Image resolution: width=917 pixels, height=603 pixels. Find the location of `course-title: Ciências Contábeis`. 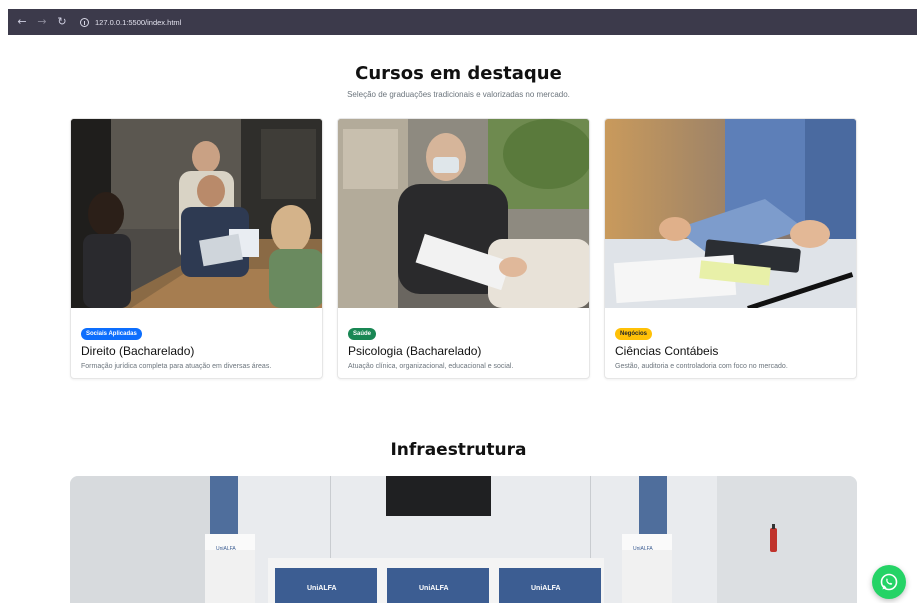

course-title: Ciências Contábeis is located at coordinates (730, 351).